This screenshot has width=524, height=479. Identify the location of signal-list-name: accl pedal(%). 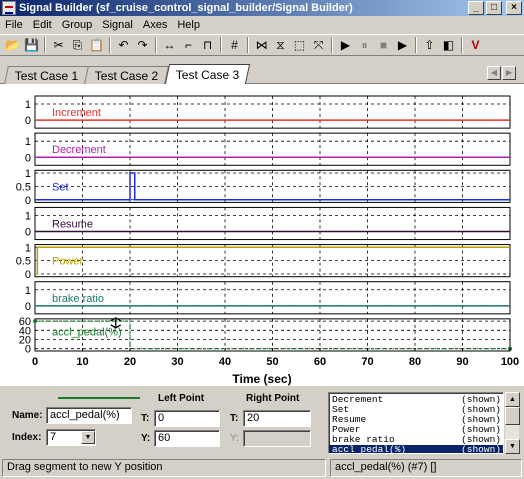
(369, 449).